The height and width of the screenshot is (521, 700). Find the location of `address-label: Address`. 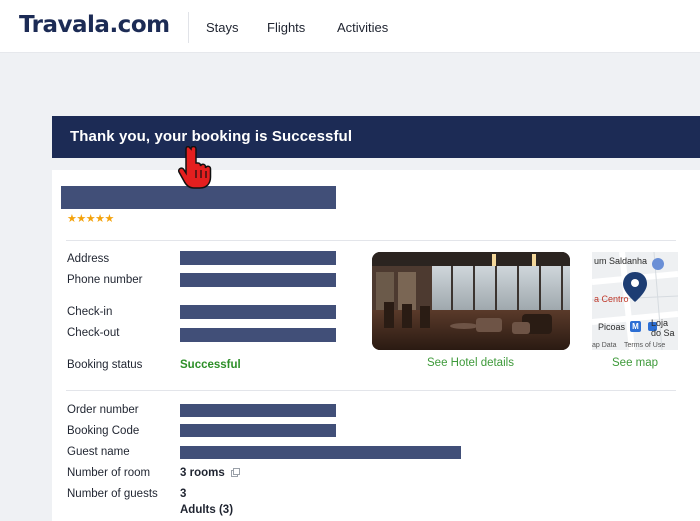

address-label: Address is located at coordinates (88, 259).